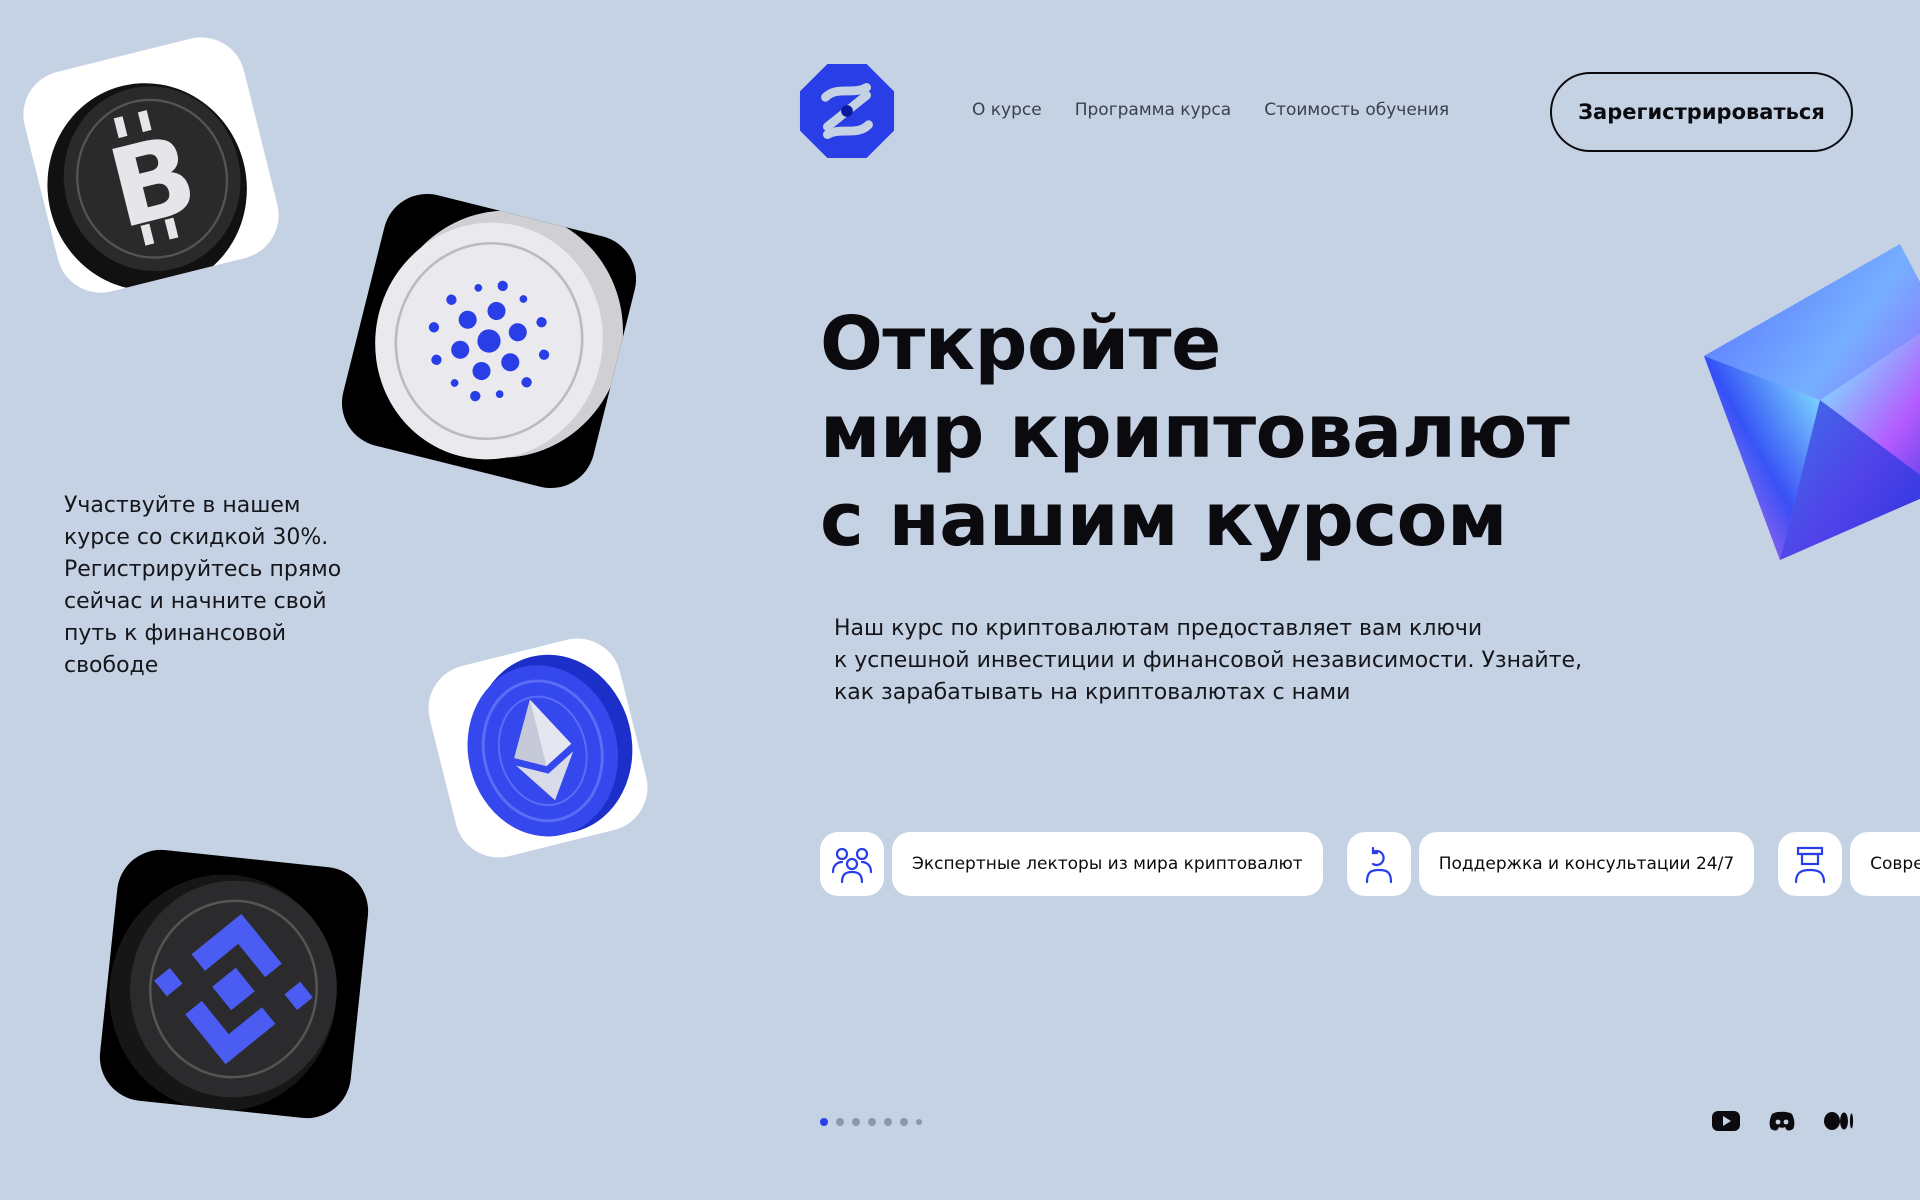  I want to click on medium-icon, so click(1839, 1121).